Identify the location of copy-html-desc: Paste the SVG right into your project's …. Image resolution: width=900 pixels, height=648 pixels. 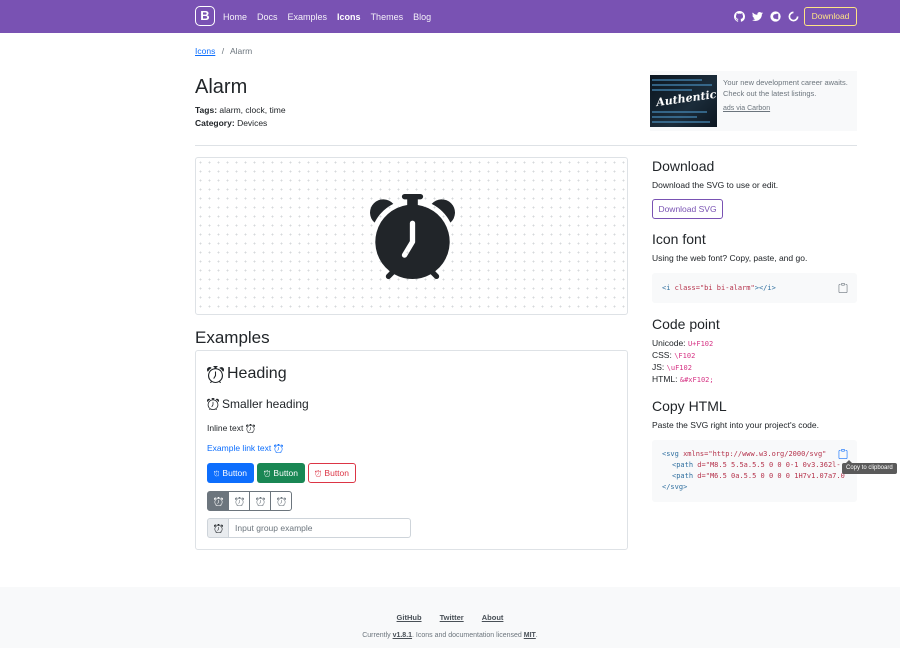
(735, 425).